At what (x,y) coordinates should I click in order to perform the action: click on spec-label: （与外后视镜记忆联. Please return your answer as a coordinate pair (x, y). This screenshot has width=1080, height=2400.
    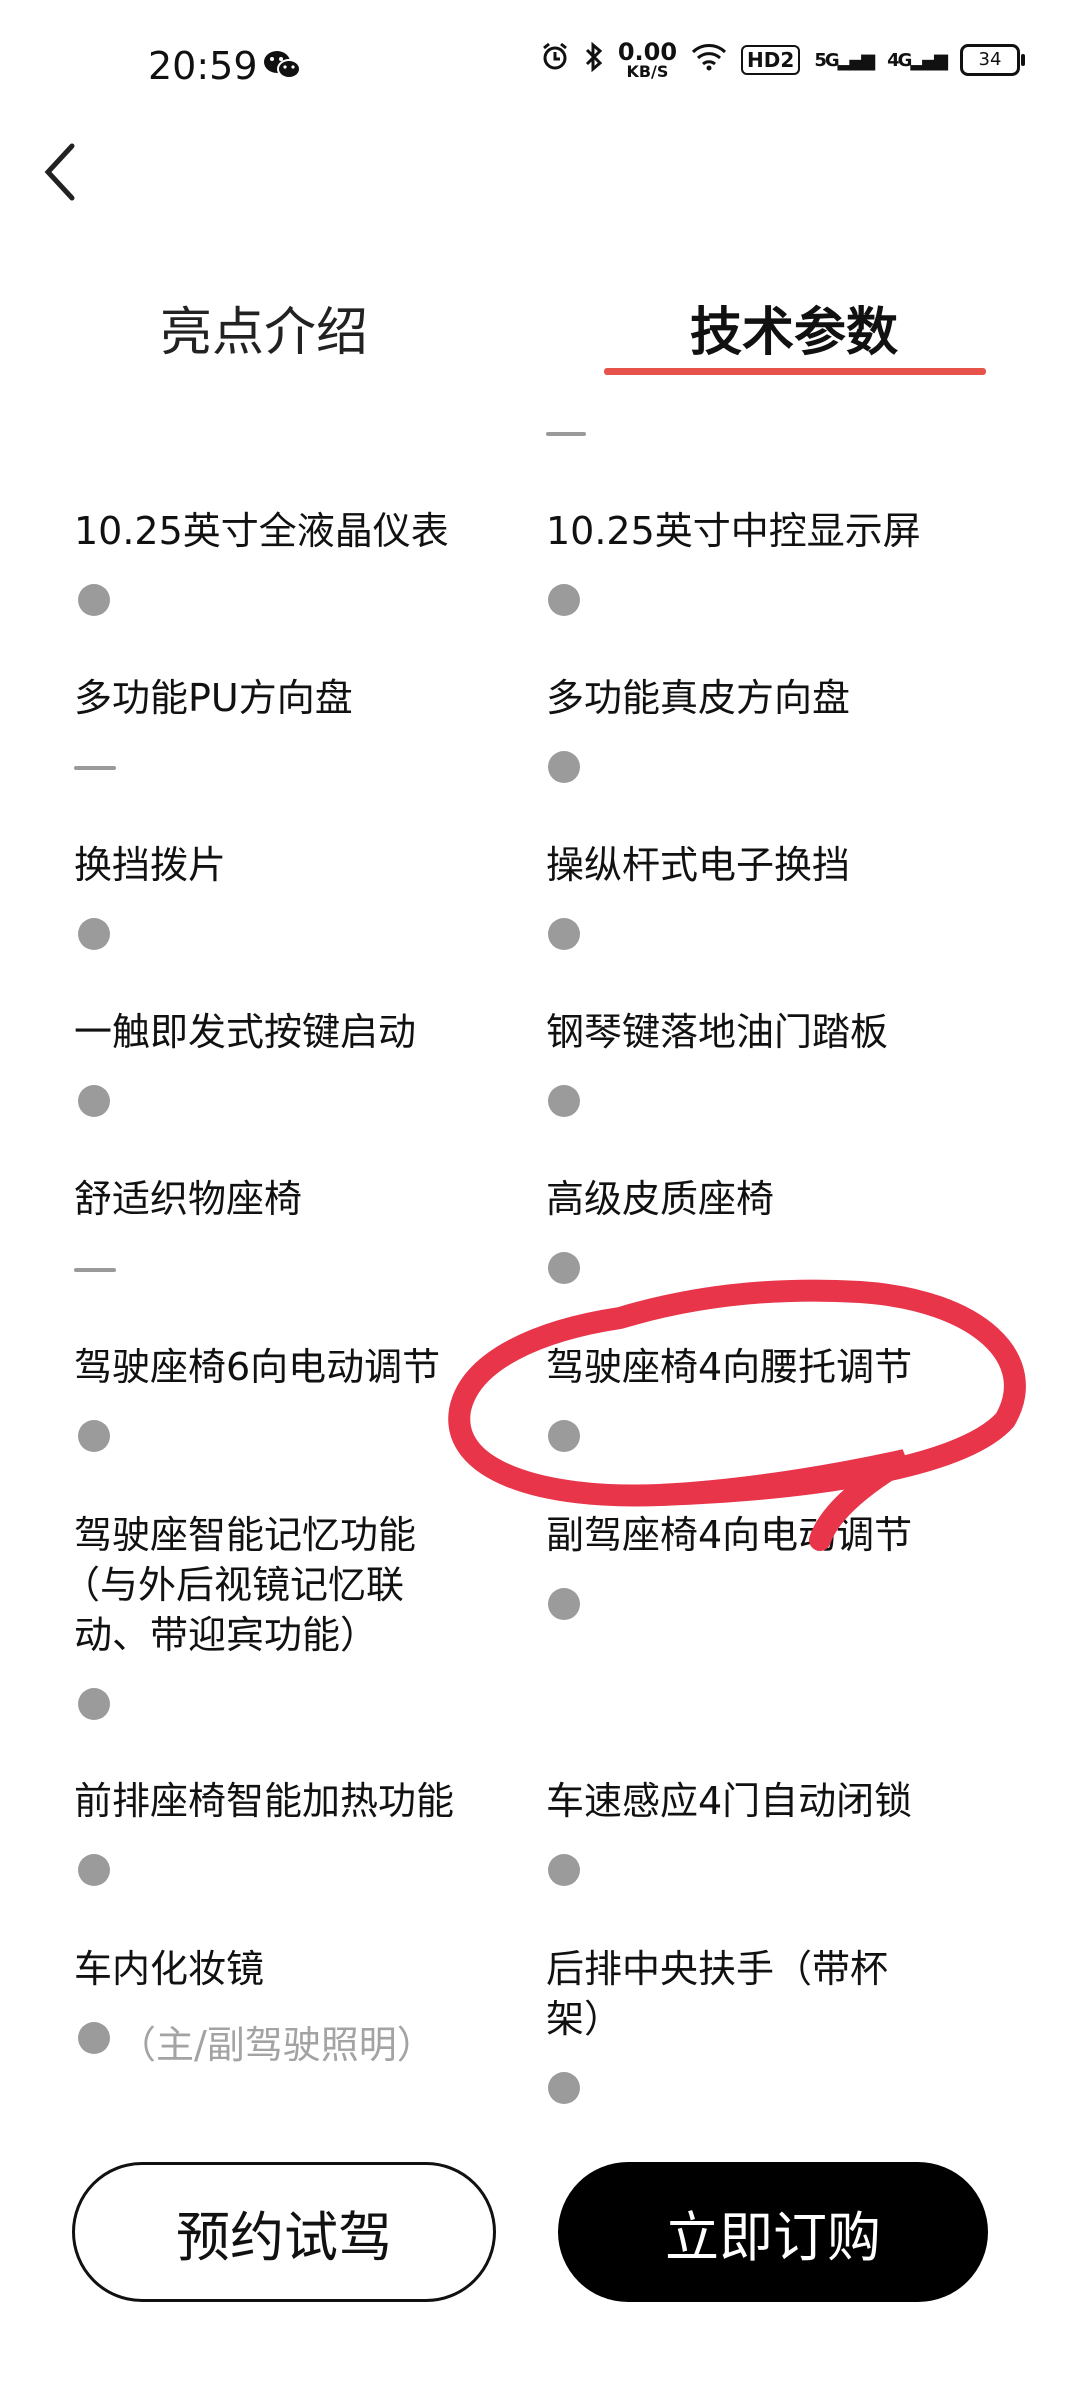
    Looking at the image, I should click on (233, 1585).